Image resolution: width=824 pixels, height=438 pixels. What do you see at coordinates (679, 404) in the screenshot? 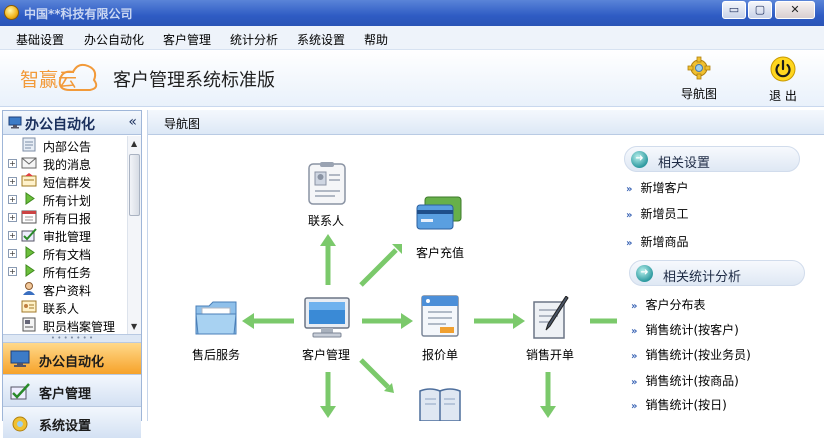
I see `link-sales-by-day: » 销售统计(按日)` at bounding box center [679, 404].